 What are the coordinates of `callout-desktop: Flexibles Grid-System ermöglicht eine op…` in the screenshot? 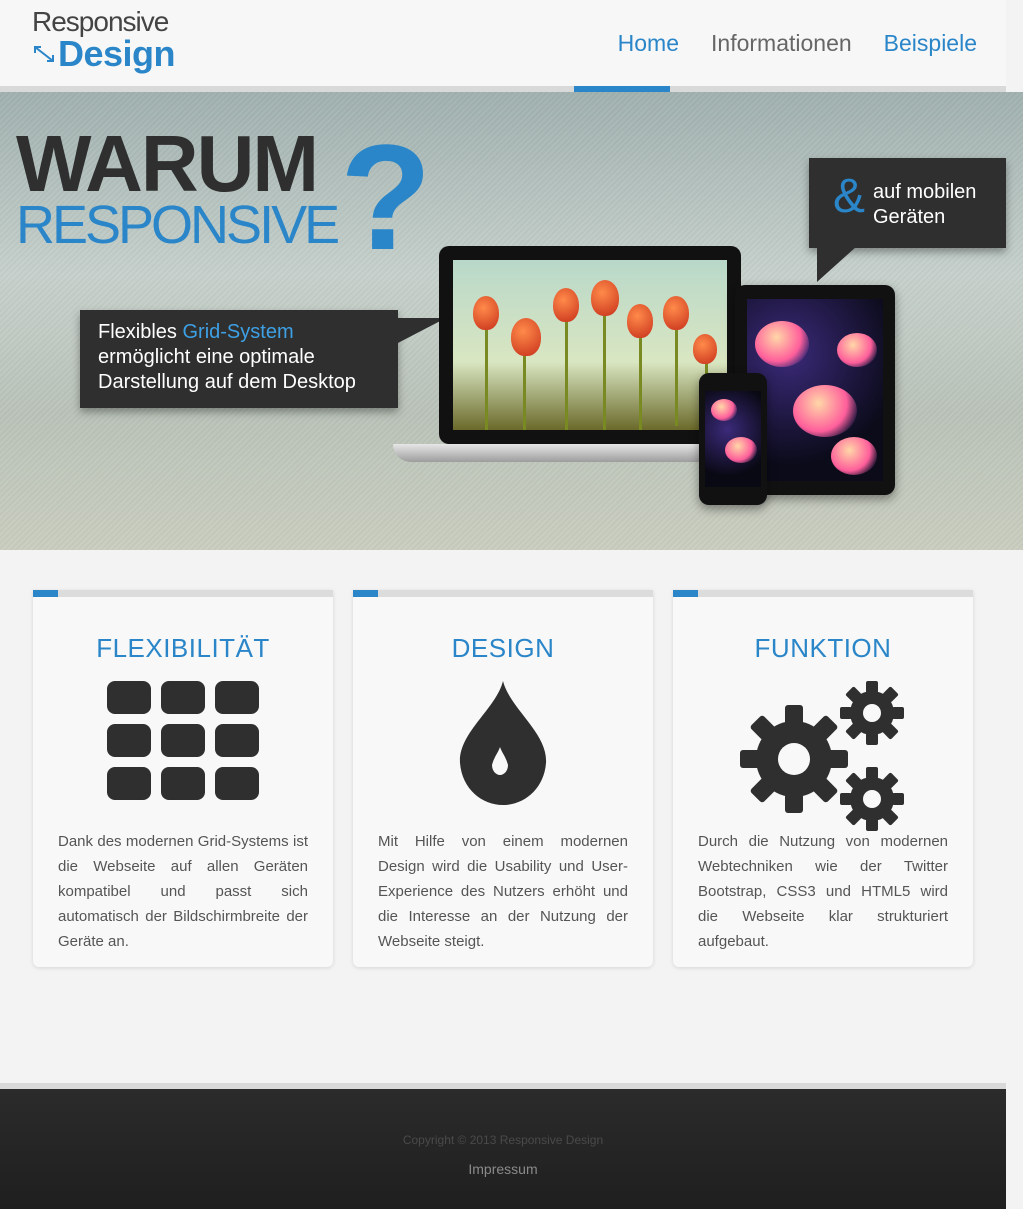 It's located at (263, 359).